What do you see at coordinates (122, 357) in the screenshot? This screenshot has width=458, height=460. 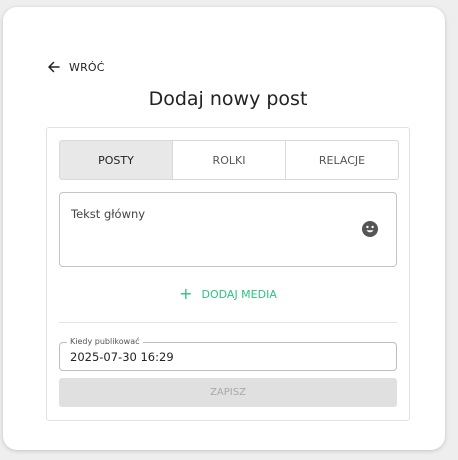 I see `publish-date-value: 2025-07-30 16:29` at bounding box center [122, 357].